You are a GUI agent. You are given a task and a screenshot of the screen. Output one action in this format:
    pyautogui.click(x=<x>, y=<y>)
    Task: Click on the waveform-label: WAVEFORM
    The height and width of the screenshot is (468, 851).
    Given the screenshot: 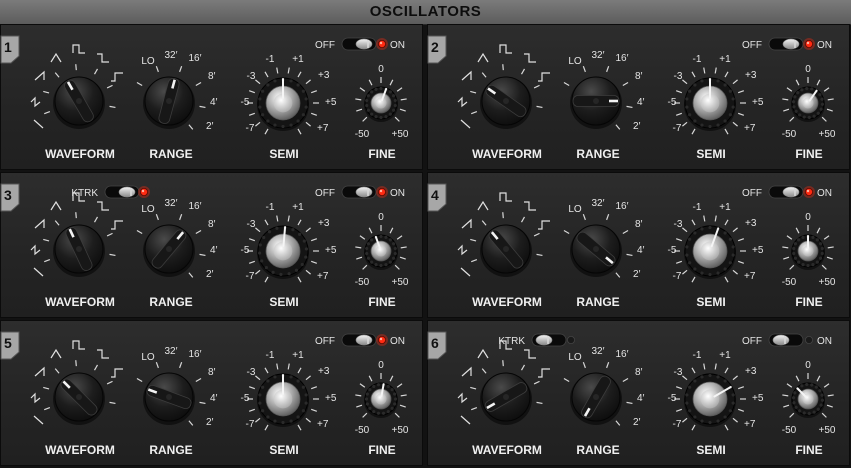 What is the action you would take?
    pyautogui.click(x=80, y=302)
    